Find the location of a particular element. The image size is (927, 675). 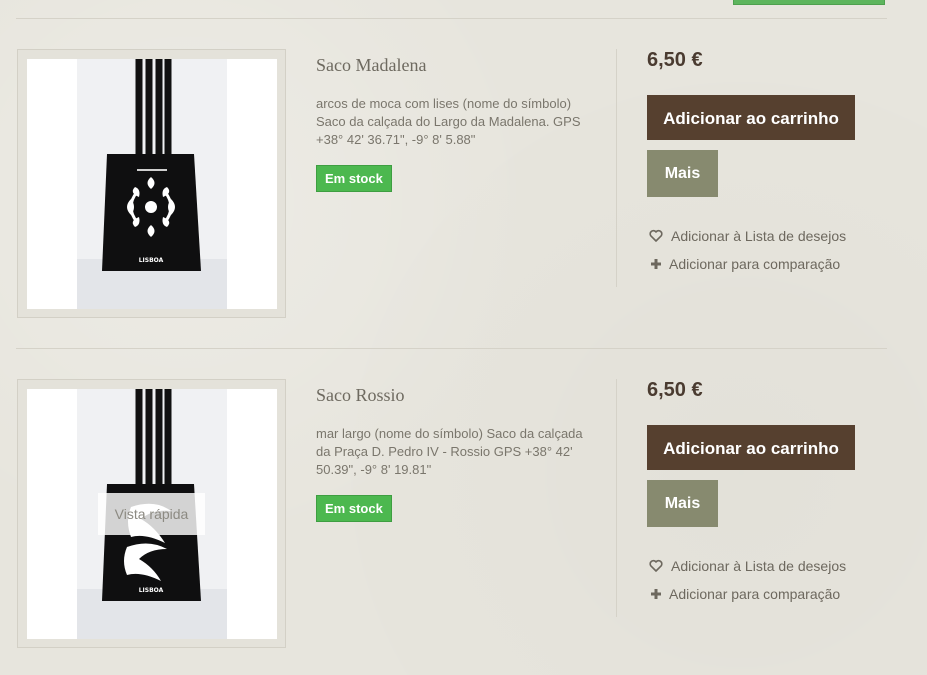

product-name: Saco Rossio is located at coordinates (360, 395).